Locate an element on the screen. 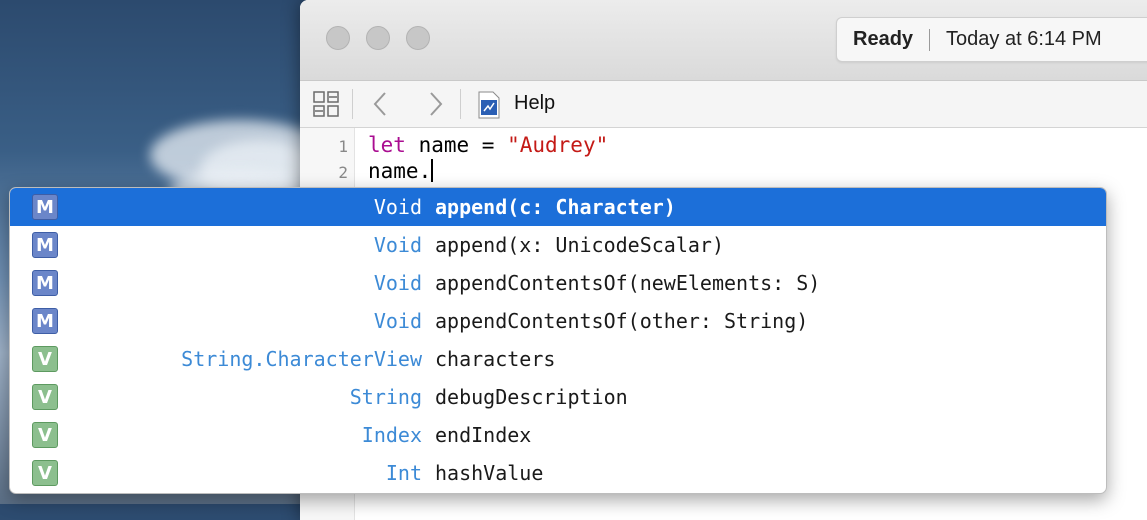 This screenshot has height=520, width=1147. zoom-button is located at coordinates (418, 38).